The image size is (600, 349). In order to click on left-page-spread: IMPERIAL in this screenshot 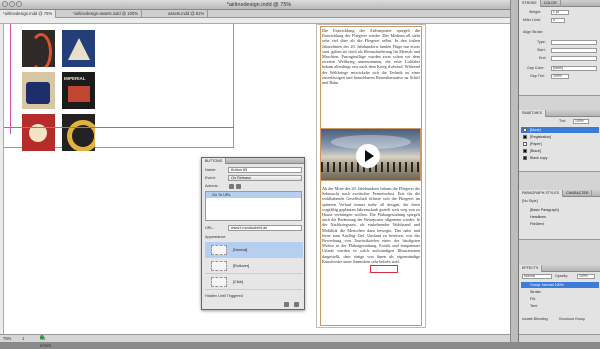, I will do `click(119, 87)`.